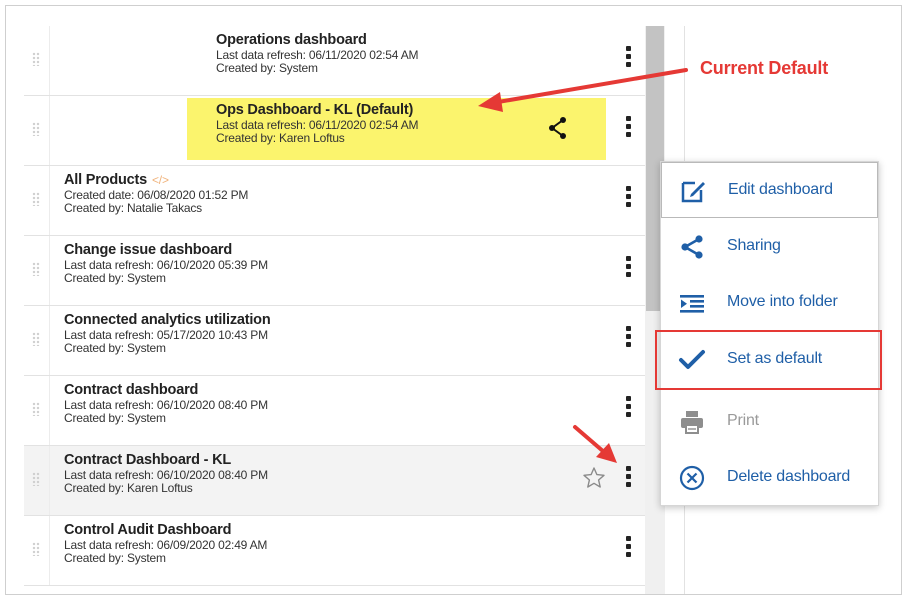 Image resolution: width=908 pixels, height=600 pixels. I want to click on menu-item-edit-dashboard: Edit dashboard, so click(769, 190).